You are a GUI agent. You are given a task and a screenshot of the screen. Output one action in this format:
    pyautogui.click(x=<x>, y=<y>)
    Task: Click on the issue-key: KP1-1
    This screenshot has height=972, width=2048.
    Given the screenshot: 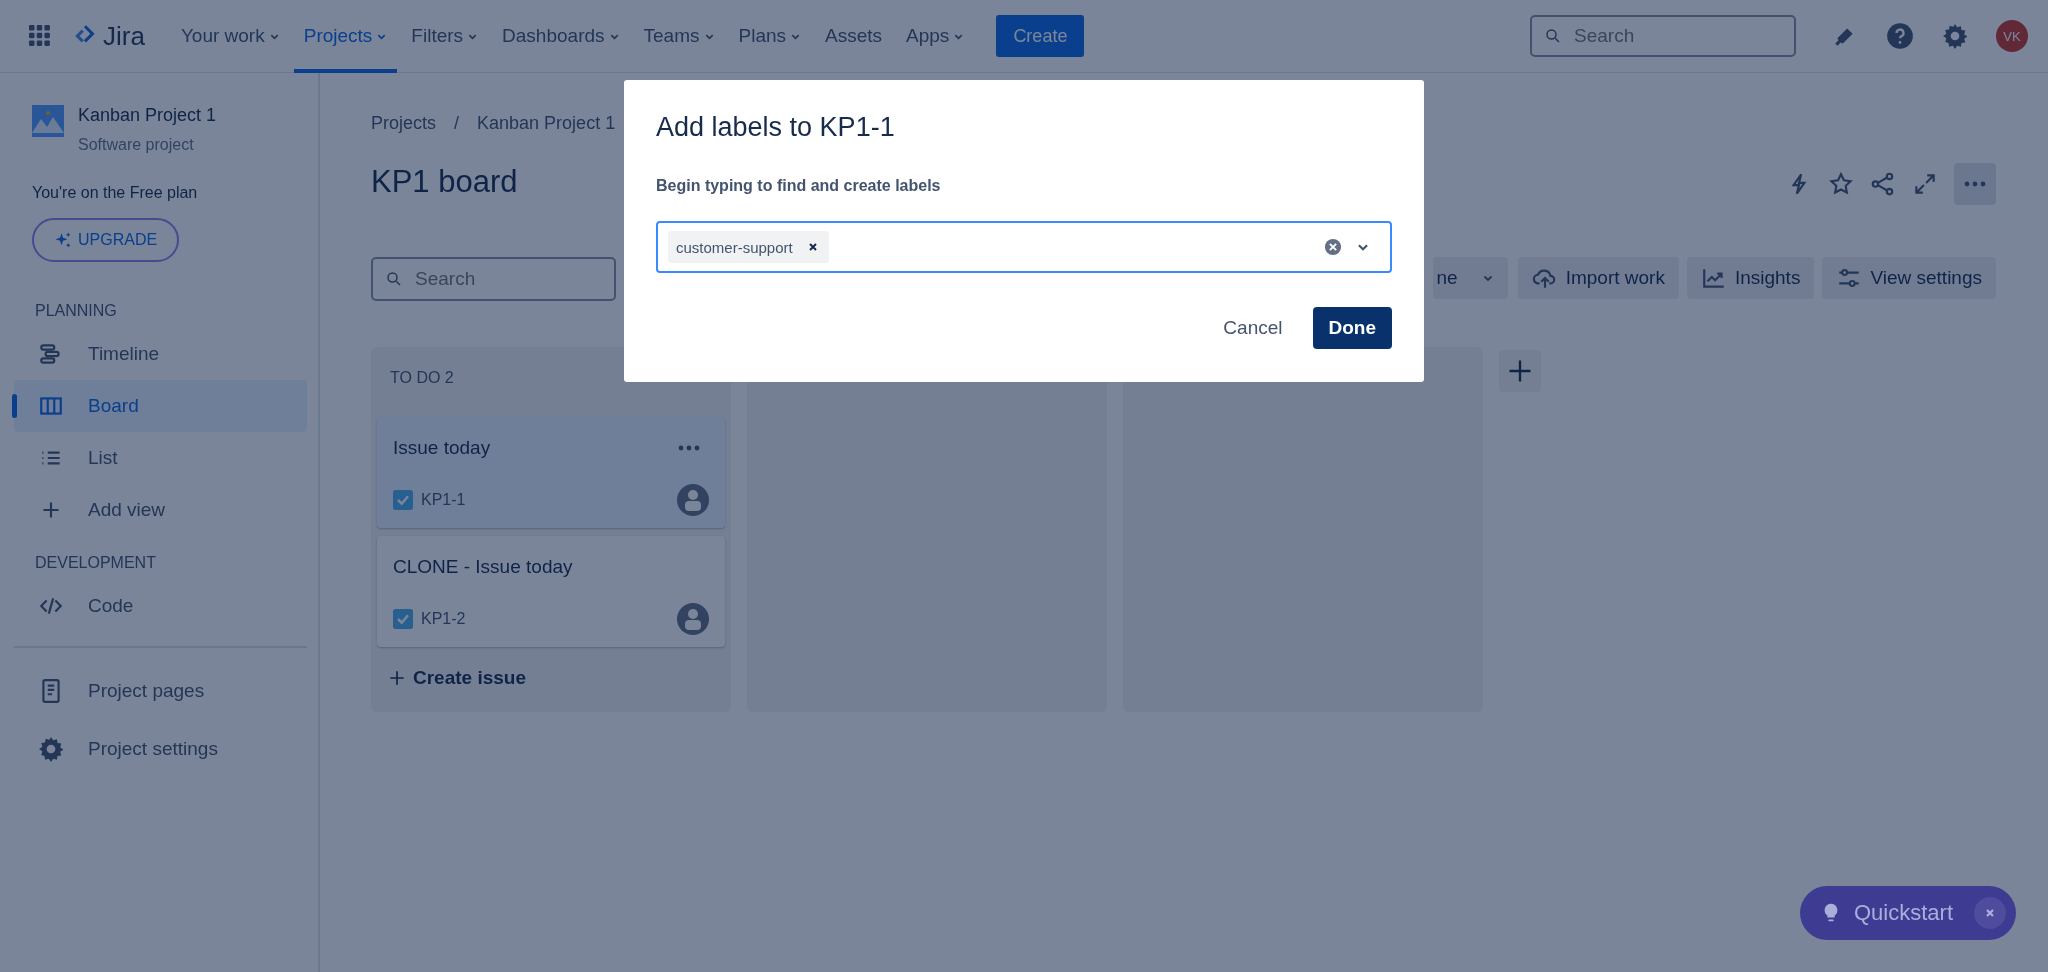 What is the action you would take?
    pyautogui.click(x=443, y=500)
    